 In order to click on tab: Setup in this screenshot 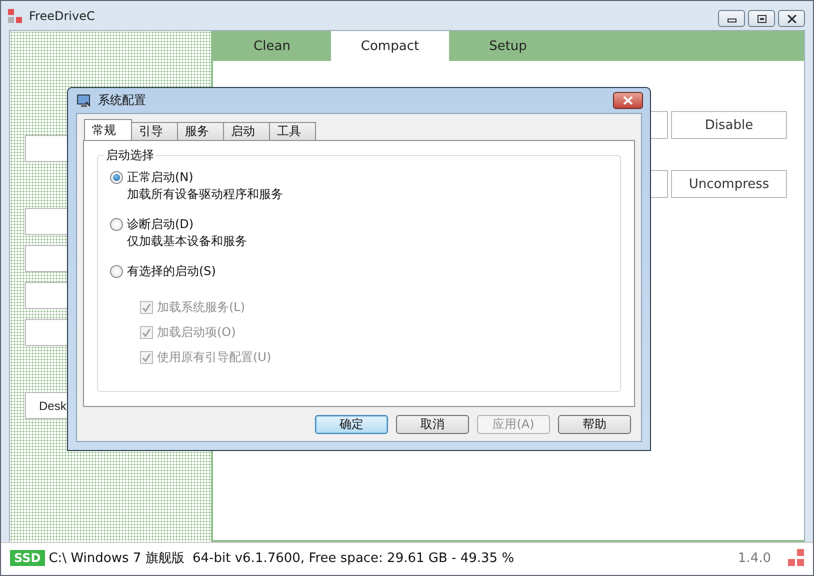, I will do `click(508, 46)`.